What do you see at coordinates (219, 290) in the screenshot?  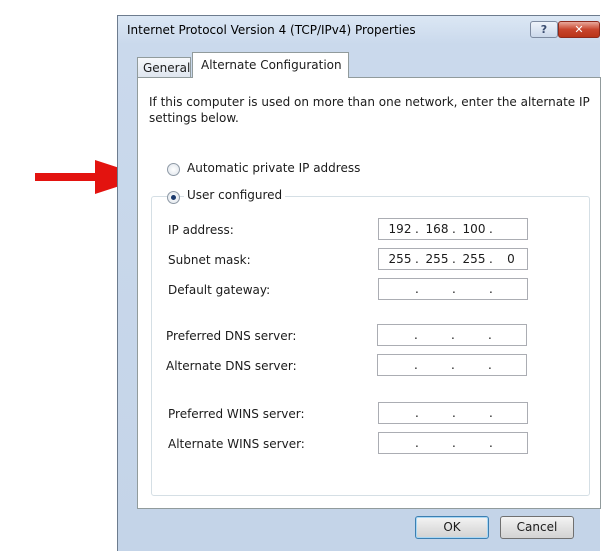 I see `default-gateway-label: Default gateway:` at bounding box center [219, 290].